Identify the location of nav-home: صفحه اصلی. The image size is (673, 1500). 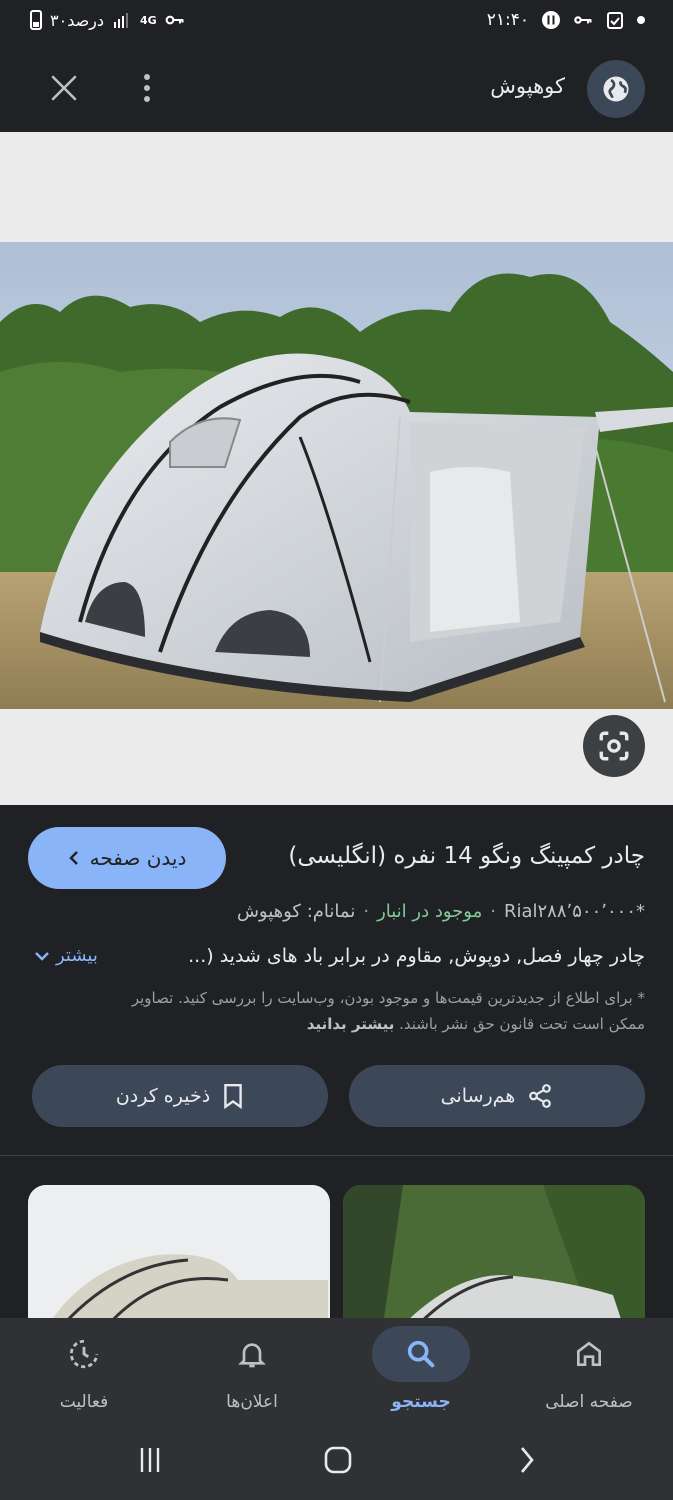
(589, 1376).